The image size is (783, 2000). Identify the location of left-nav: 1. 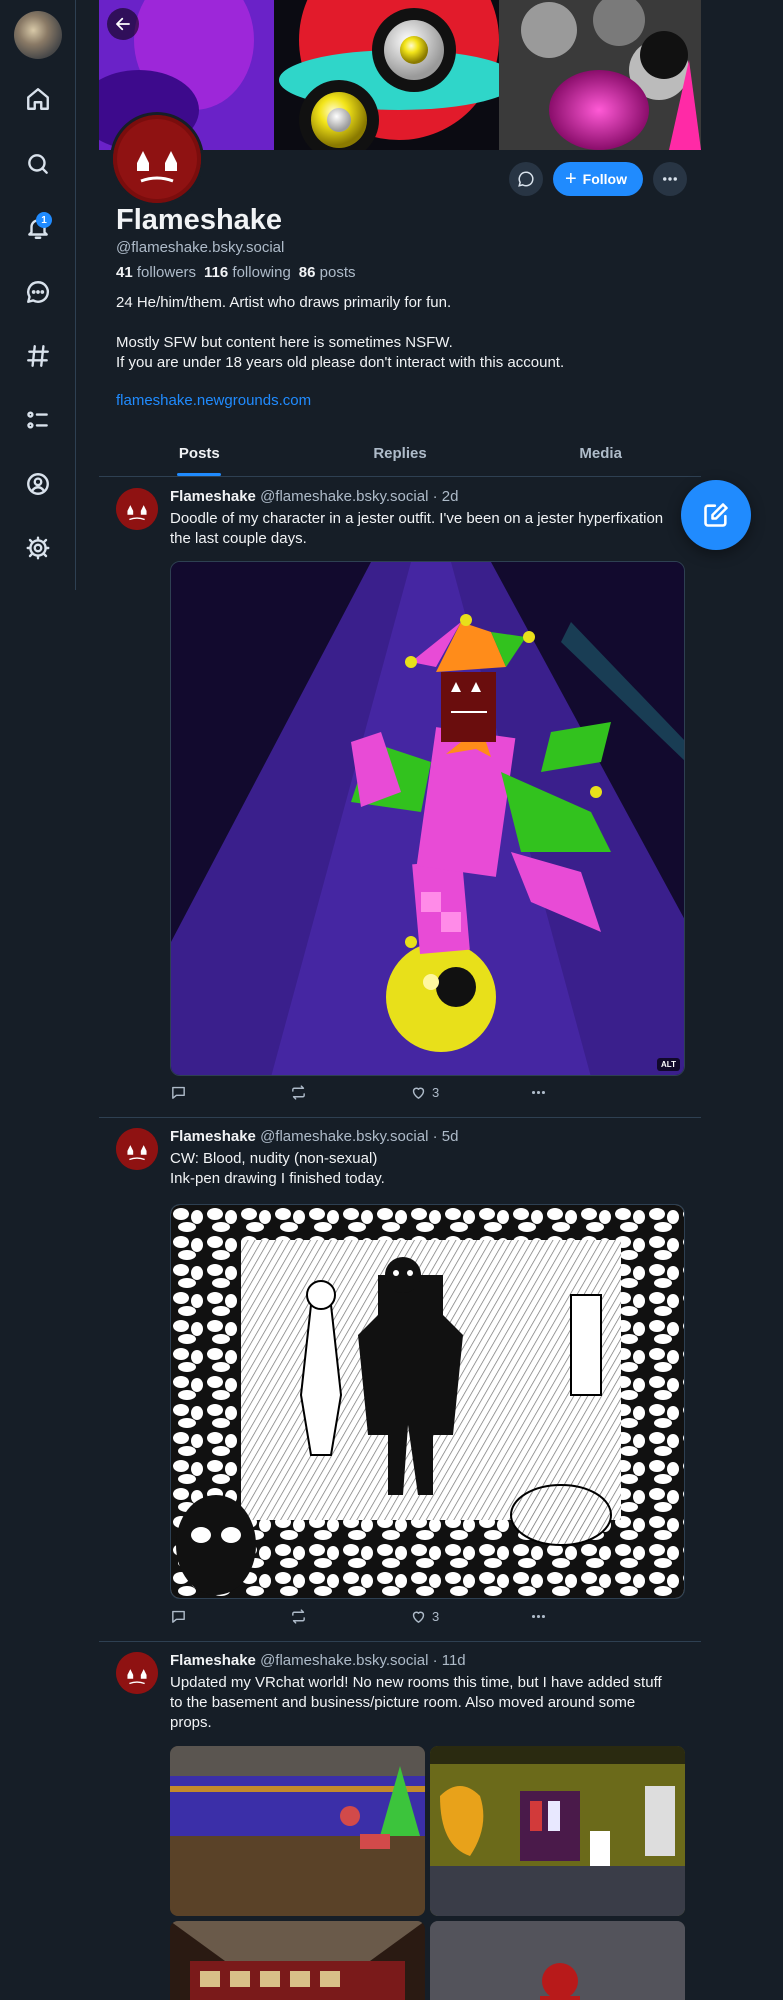
(38, 295).